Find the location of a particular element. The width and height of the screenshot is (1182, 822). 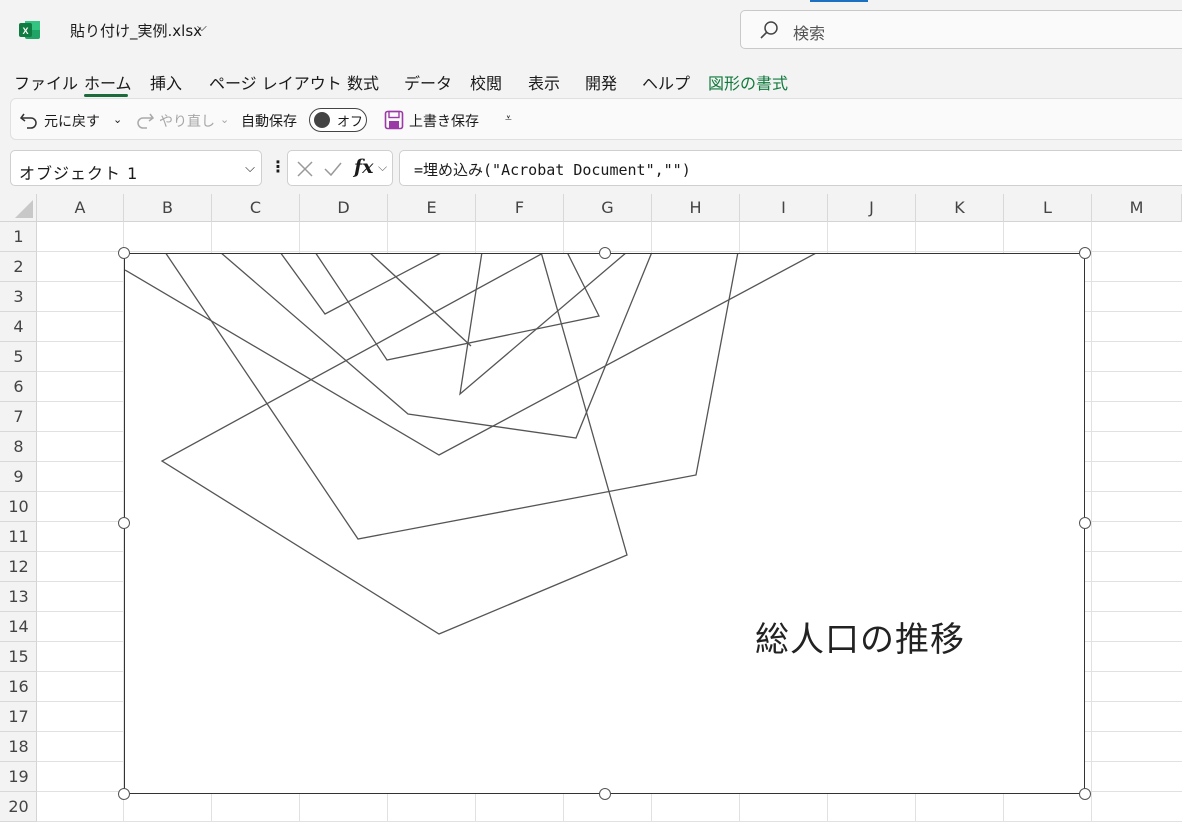

row-header-12: 12 is located at coordinates (18, 567).